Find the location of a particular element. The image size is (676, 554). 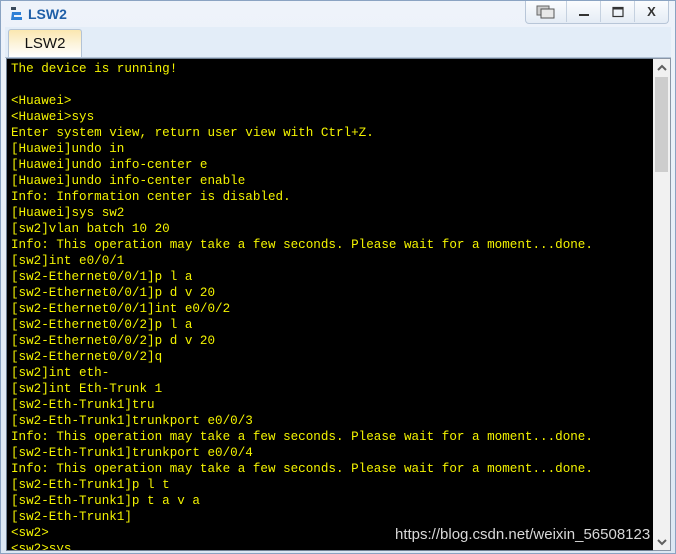

tab-lsw2: LSW2 is located at coordinates (45, 43).